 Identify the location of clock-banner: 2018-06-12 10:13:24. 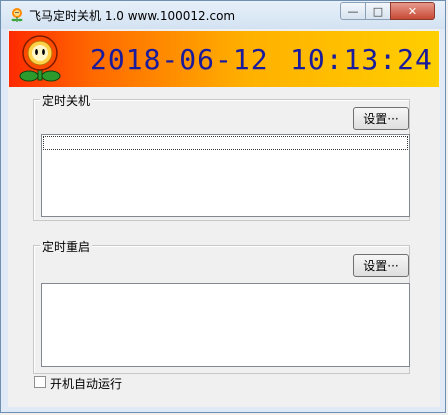
(224, 59).